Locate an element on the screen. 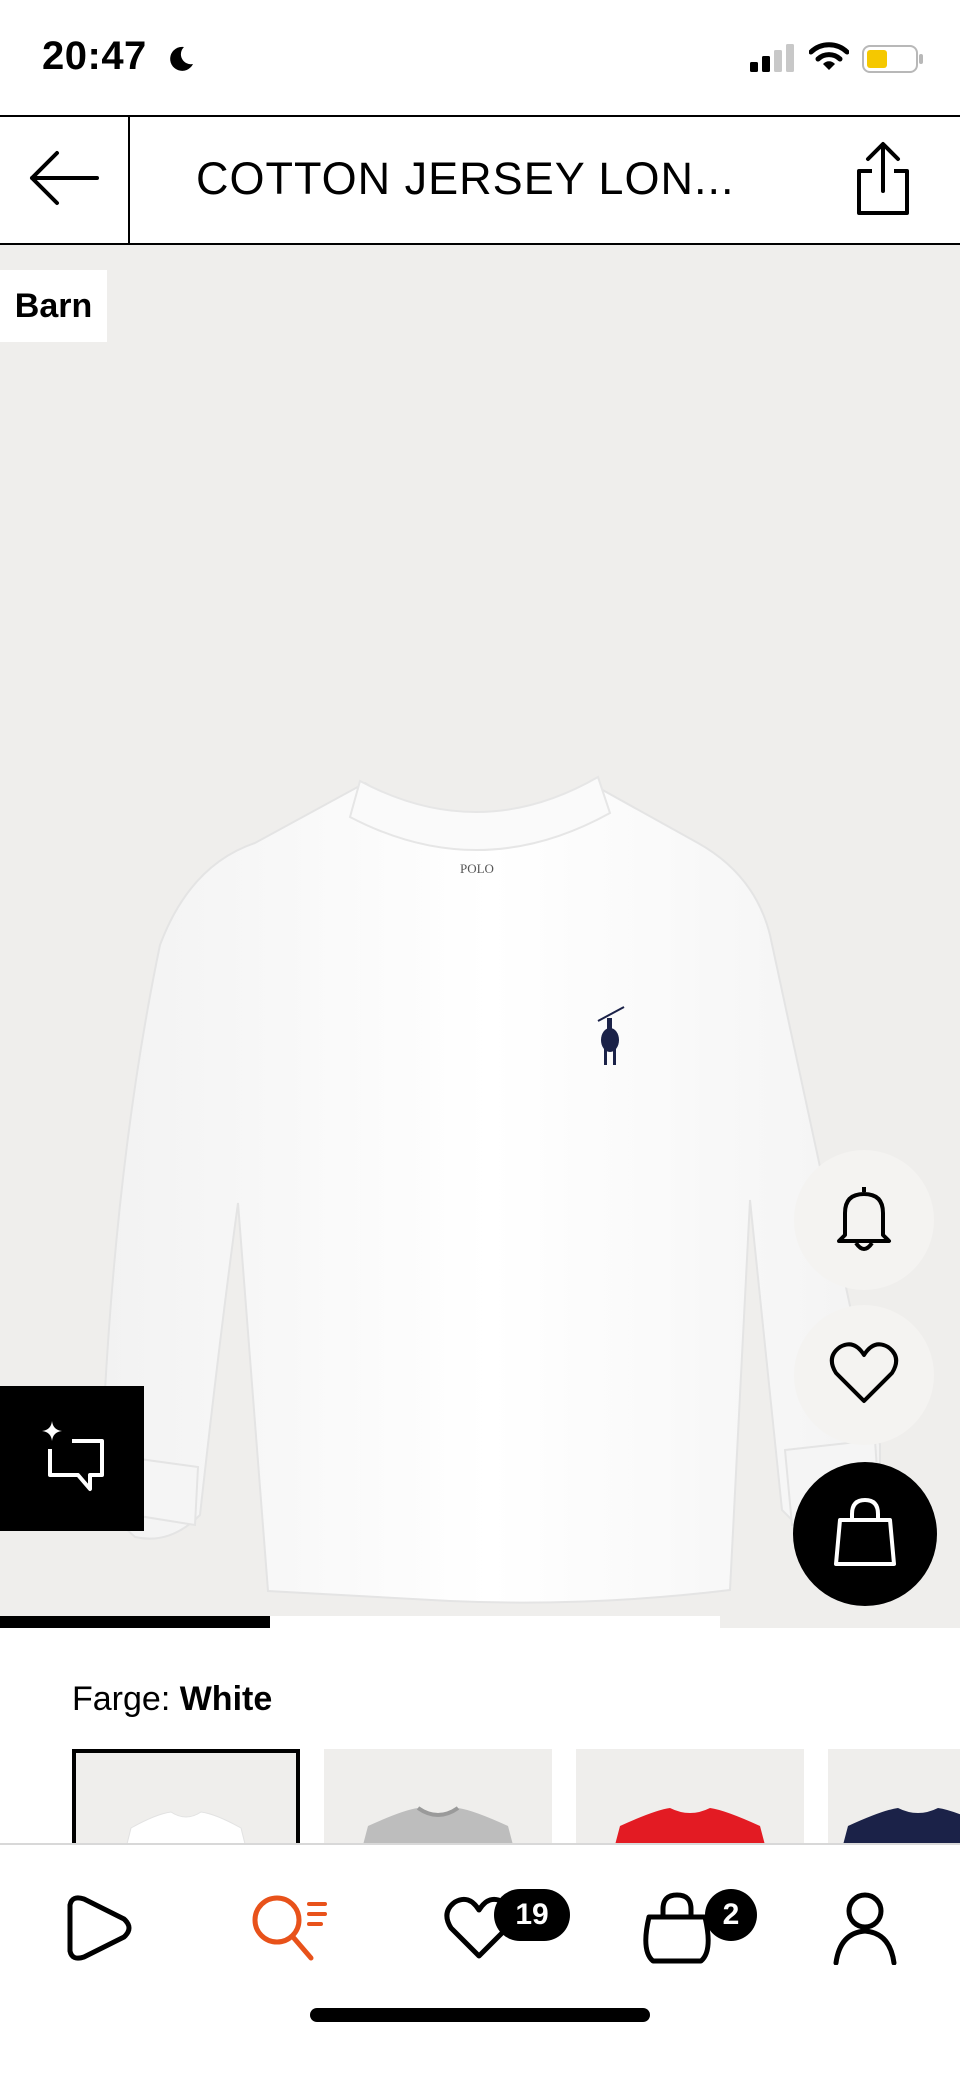 This screenshot has height=2079, width=960. swatch-tee-white is located at coordinates (186, 1826).